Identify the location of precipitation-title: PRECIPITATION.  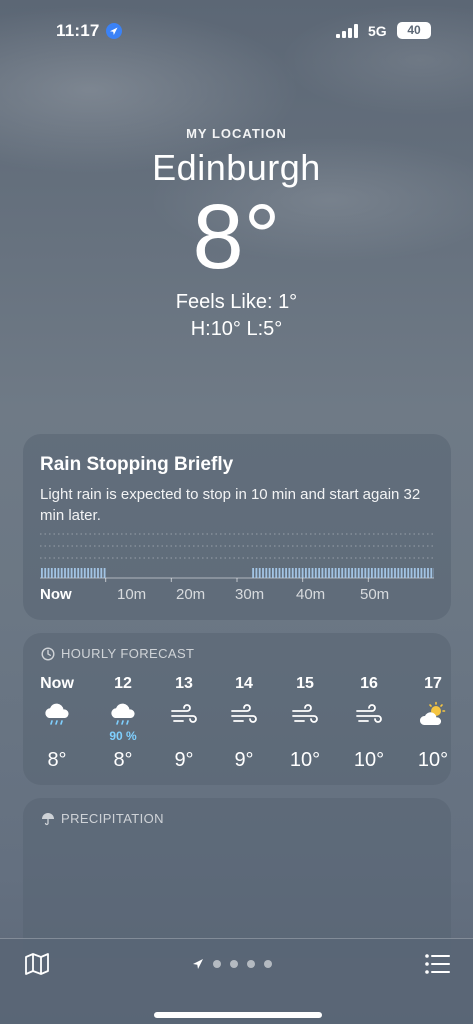
(112, 818).